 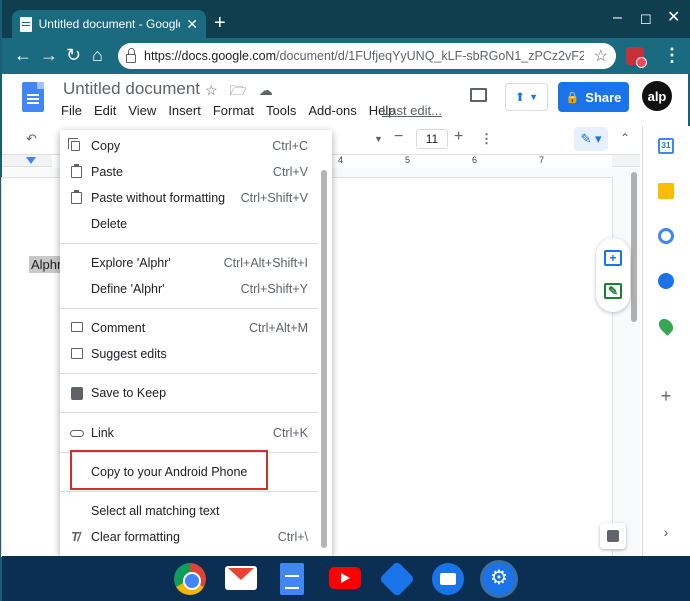 What do you see at coordinates (613, 536) in the screenshot?
I see `explore-icon` at bounding box center [613, 536].